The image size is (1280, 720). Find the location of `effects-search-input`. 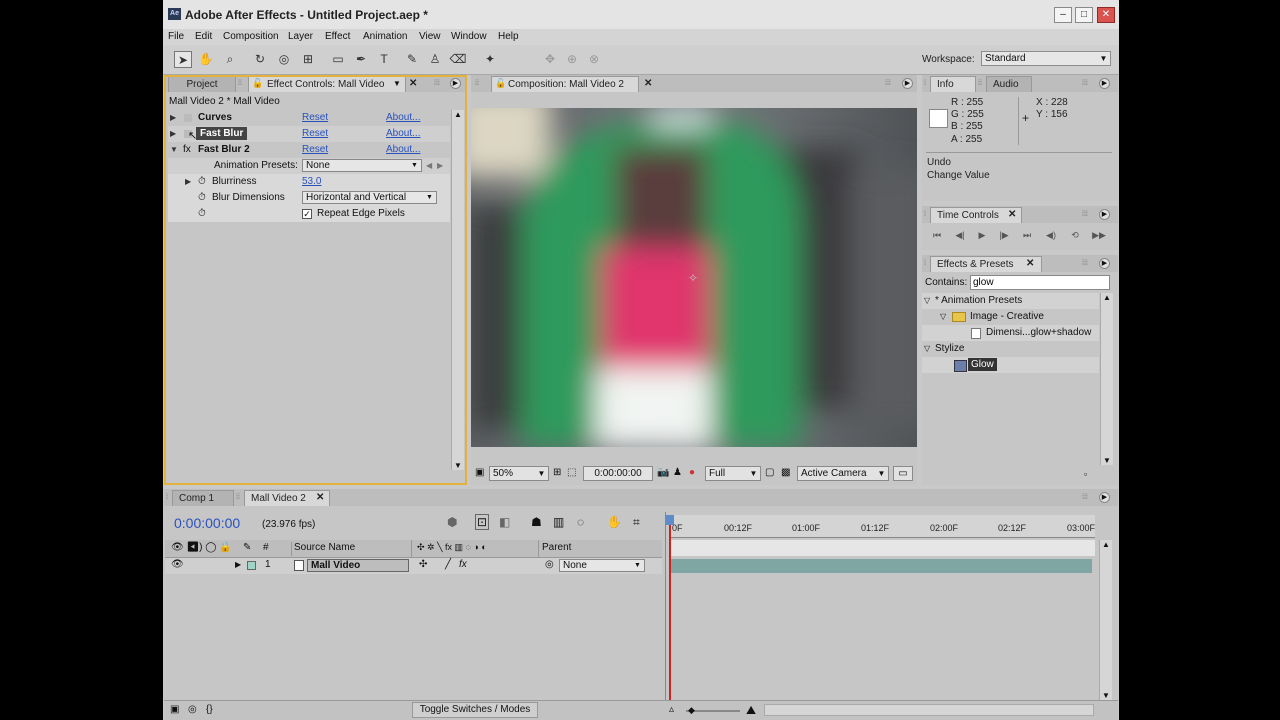

effects-search-input is located at coordinates (1040, 282).